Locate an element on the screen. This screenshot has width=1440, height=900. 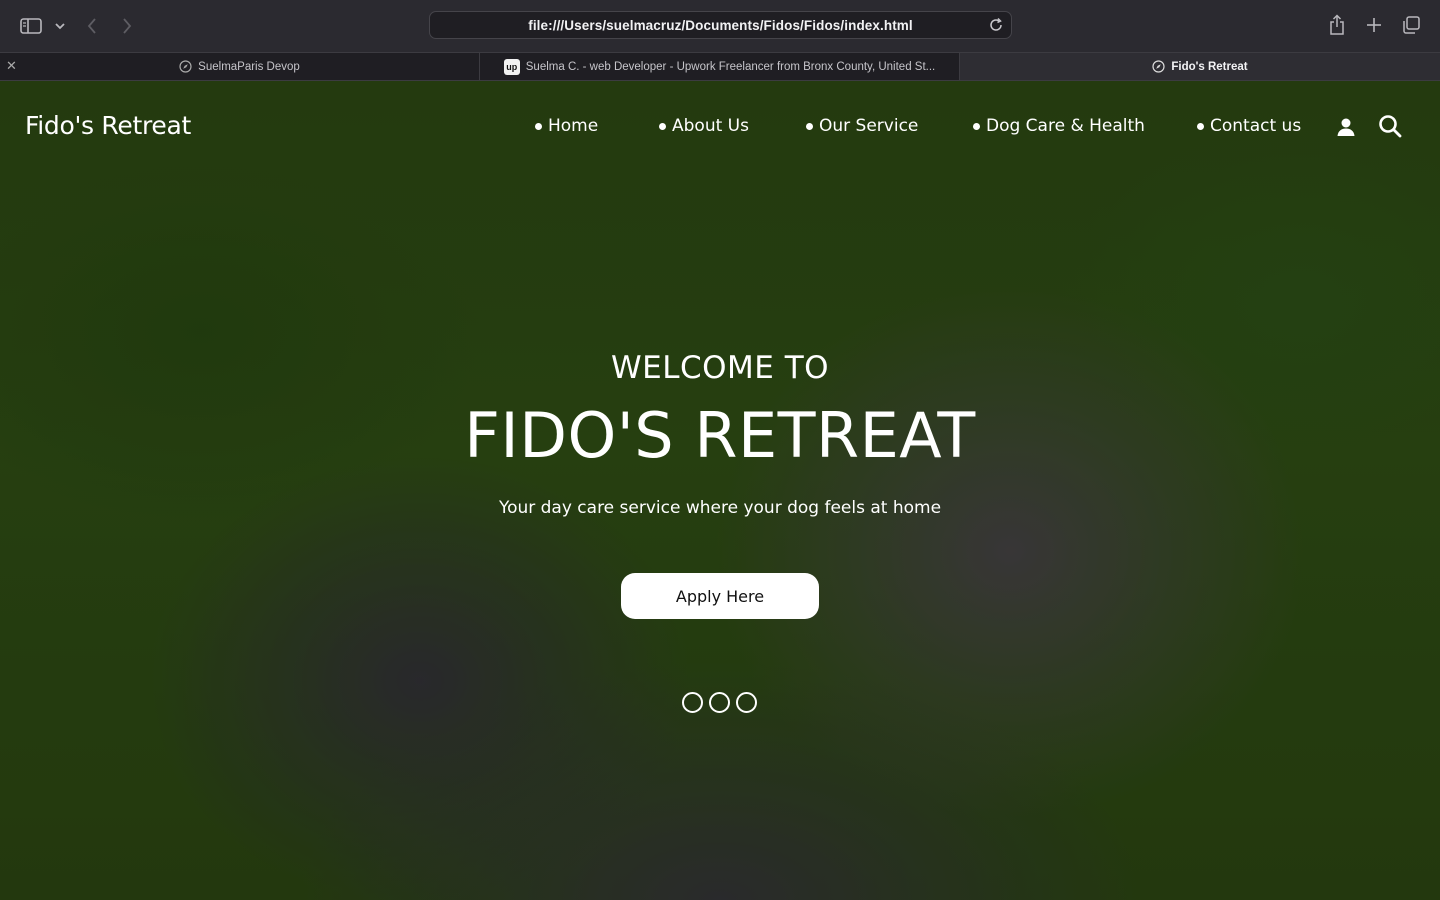
hero-welcome: WELCOME TO is located at coordinates (720, 368).